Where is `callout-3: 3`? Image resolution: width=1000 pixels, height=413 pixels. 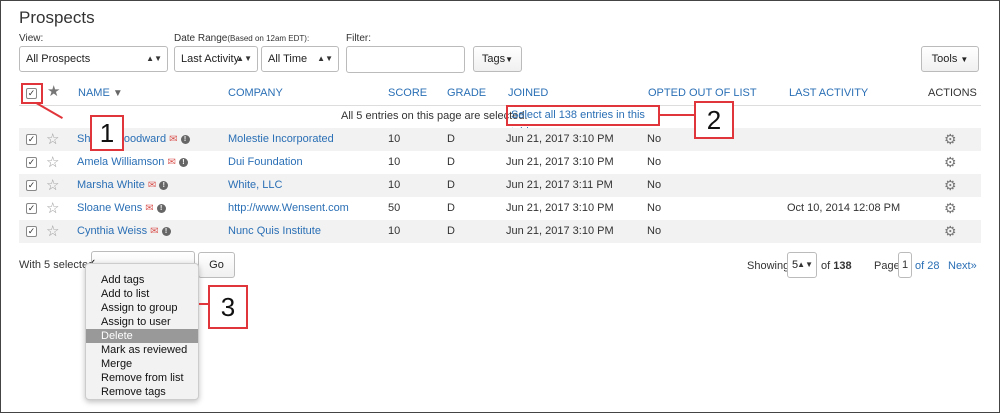
callout-3: 3 is located at coordinates (228, 307).